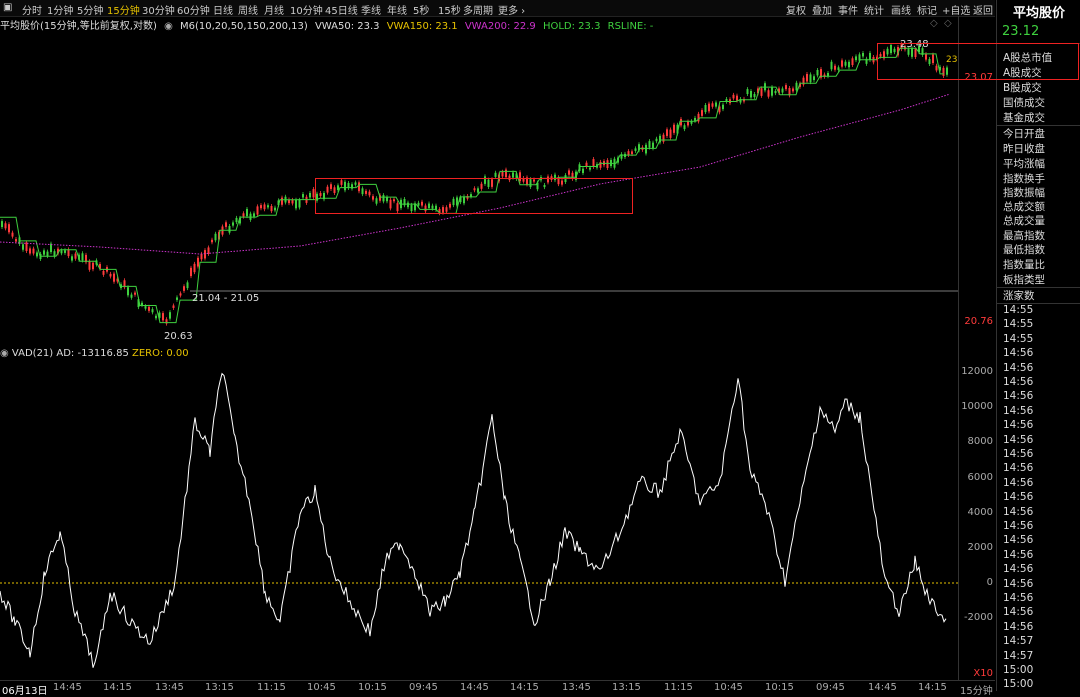 The width and height of the screenshot is (1080, 697). I want to click on restore-rights-button: 复权, so click(796, 9).